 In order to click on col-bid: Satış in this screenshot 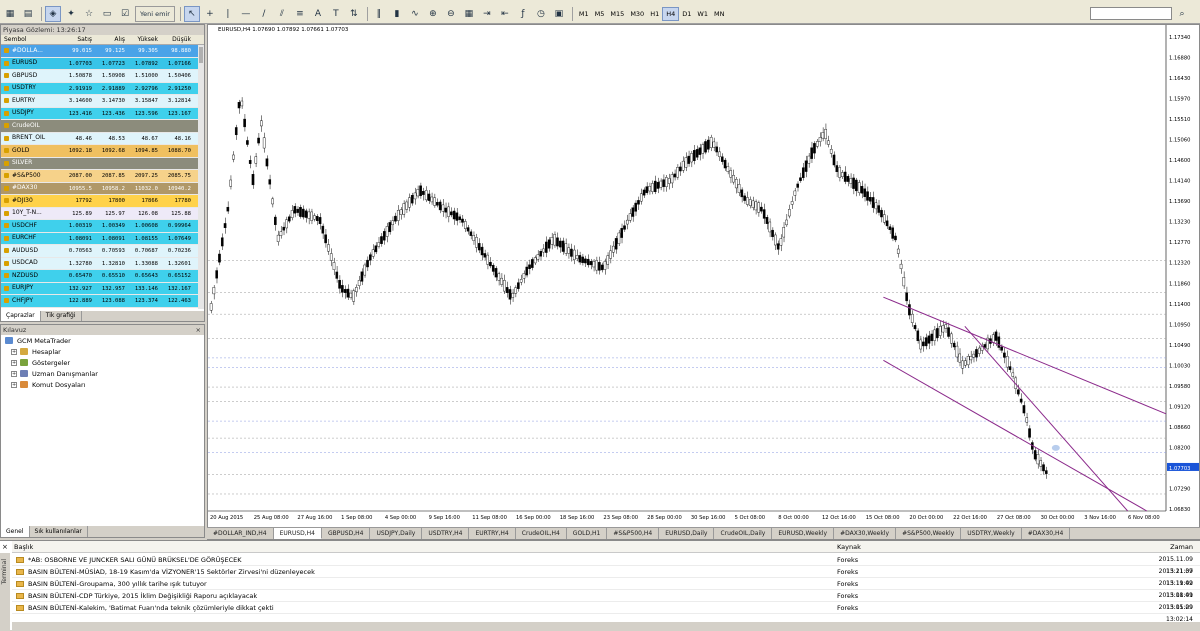, I will do `click(77, 39)`.